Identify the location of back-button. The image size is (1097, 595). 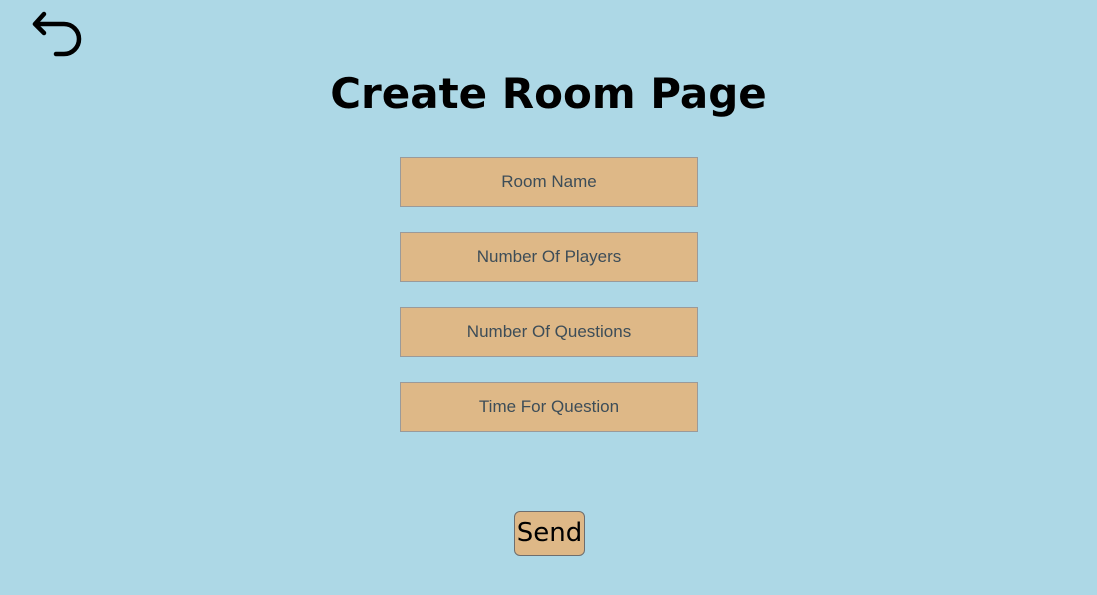
(59, 33).